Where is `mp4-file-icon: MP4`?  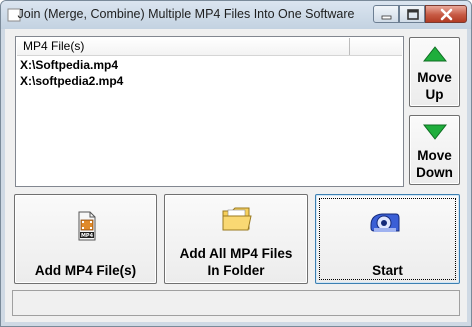
mp4-file-icon: MP4 is located at coordinates (87, 226).